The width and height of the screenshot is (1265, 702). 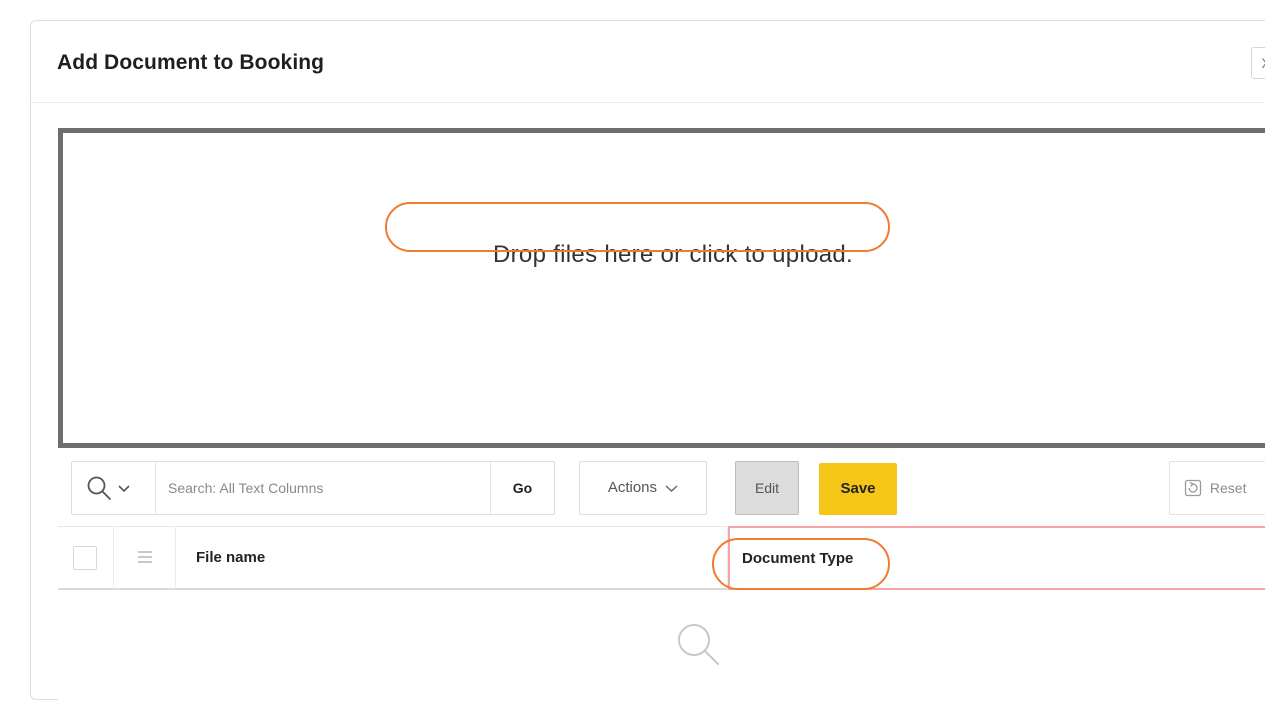 I want to click on grid-header-row: File name Document Type, so click(x=661, y=558).